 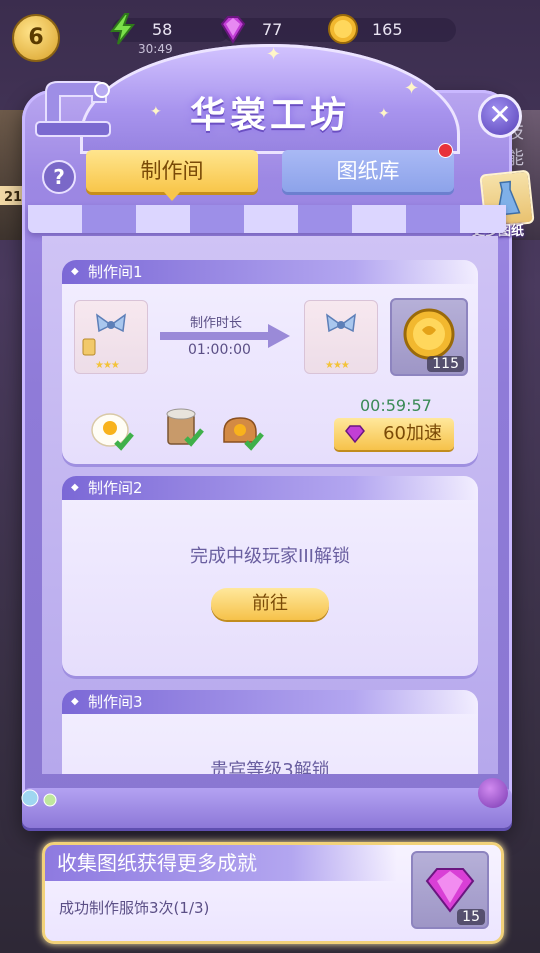 What do you see at coordinates (429, 337) in the screenshot?
I see `coin-reward: 115` at bounding box center [429, 337].